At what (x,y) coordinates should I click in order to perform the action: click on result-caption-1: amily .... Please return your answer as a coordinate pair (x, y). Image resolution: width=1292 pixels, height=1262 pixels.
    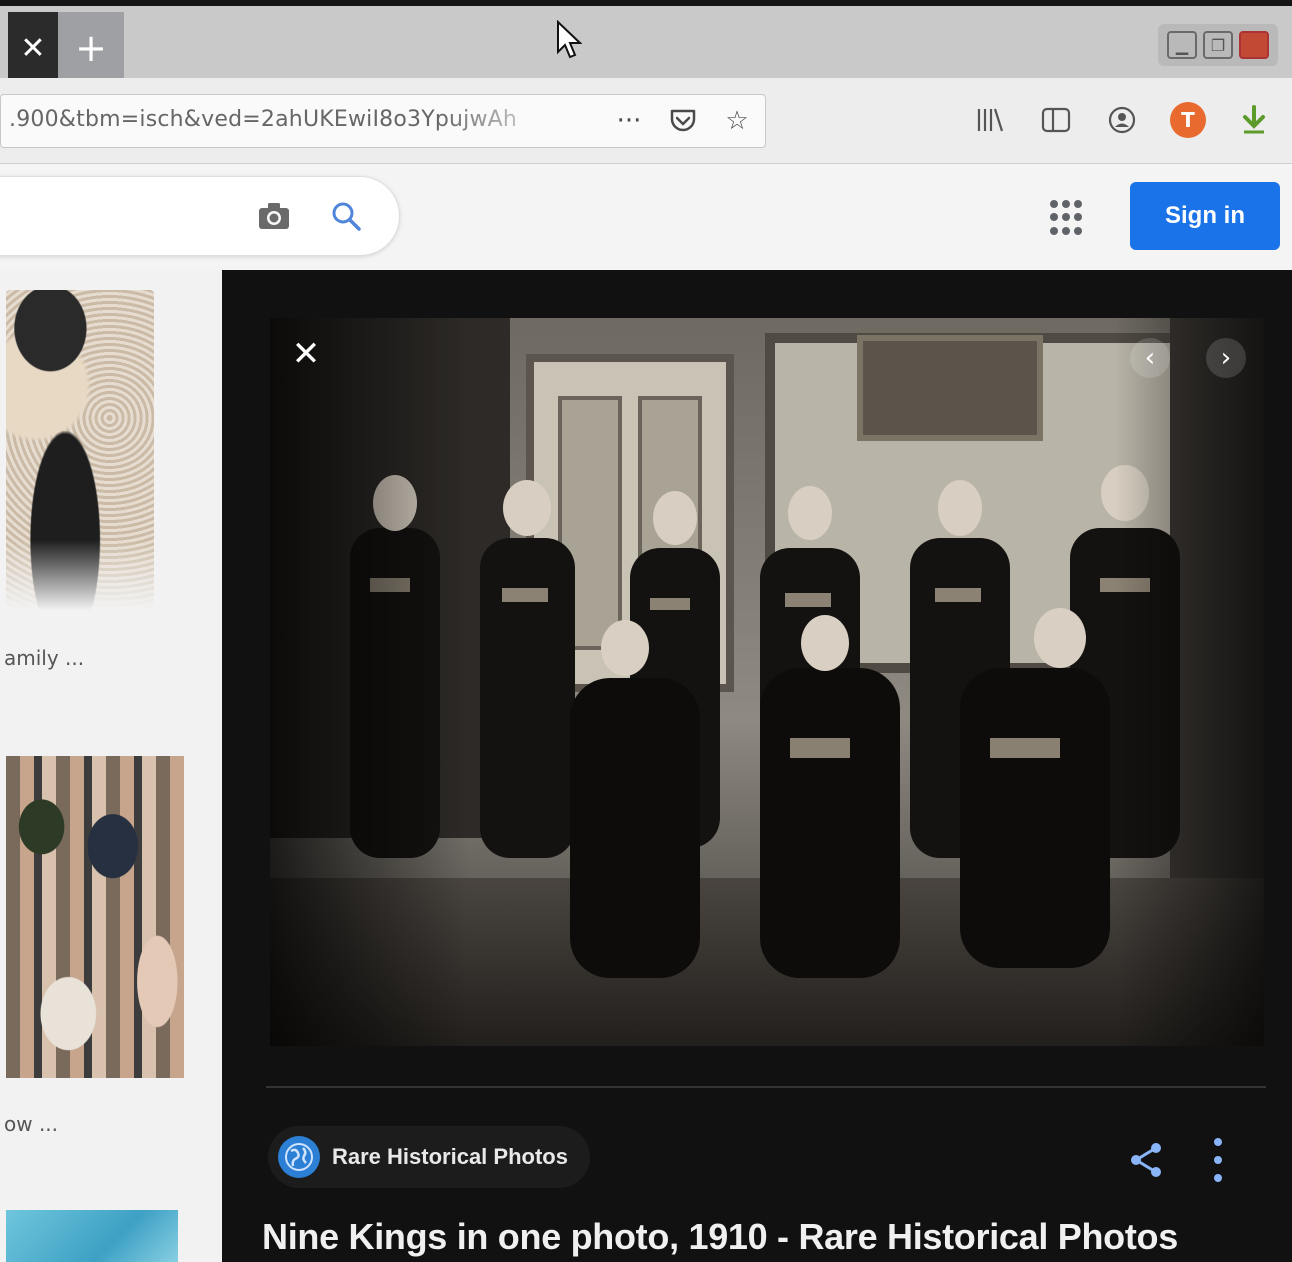
    Looking at the image, I should click on (44, 658).